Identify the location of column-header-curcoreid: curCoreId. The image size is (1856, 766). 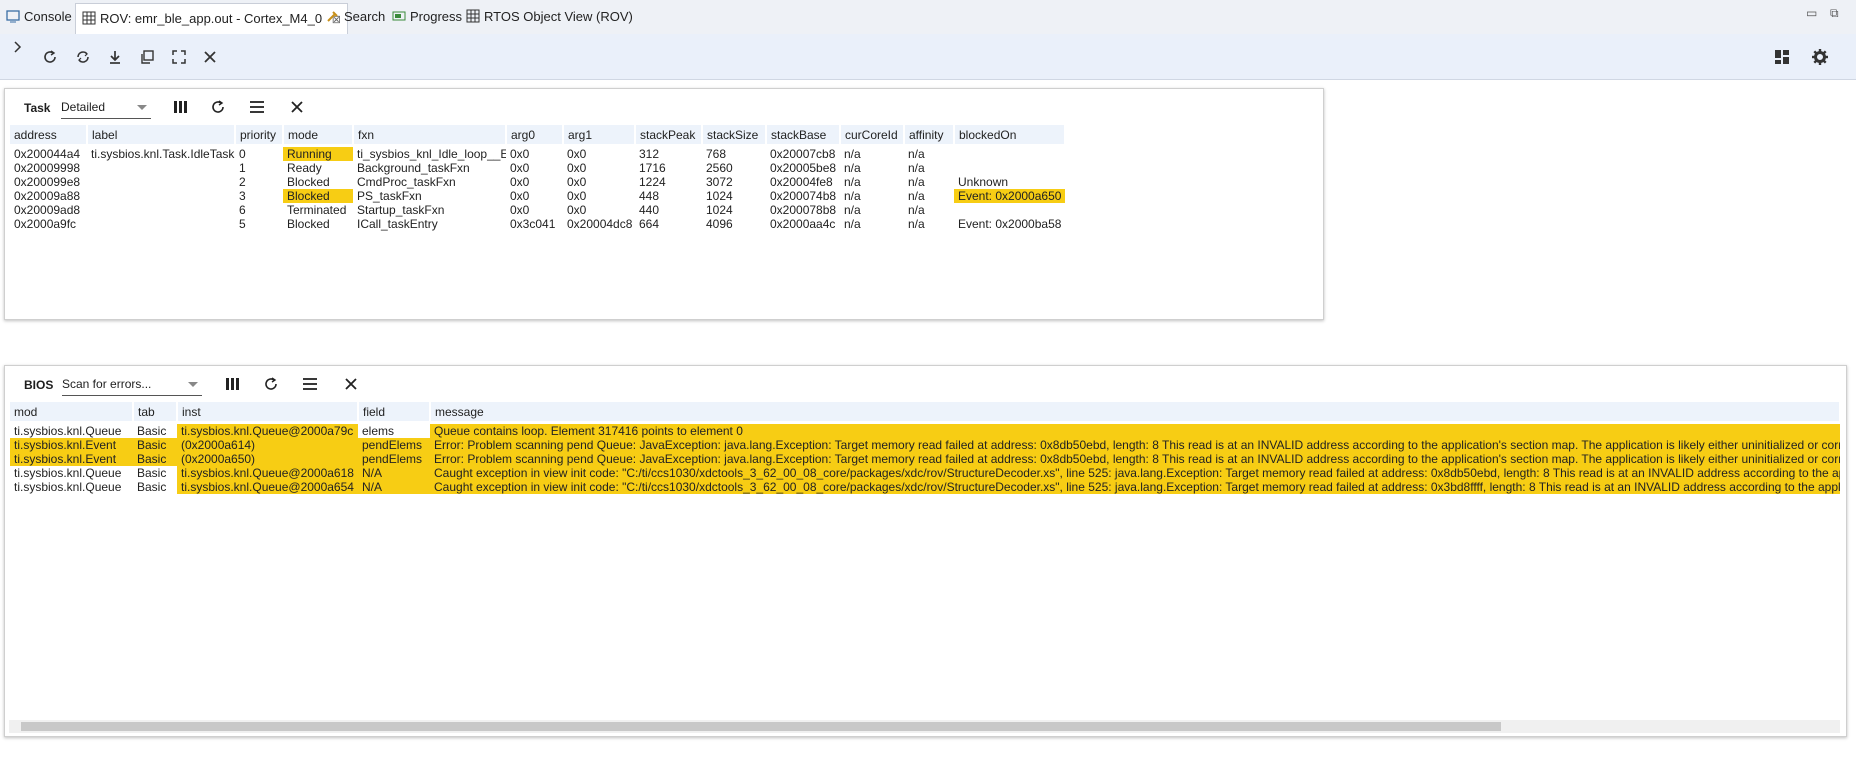
(872, 134).